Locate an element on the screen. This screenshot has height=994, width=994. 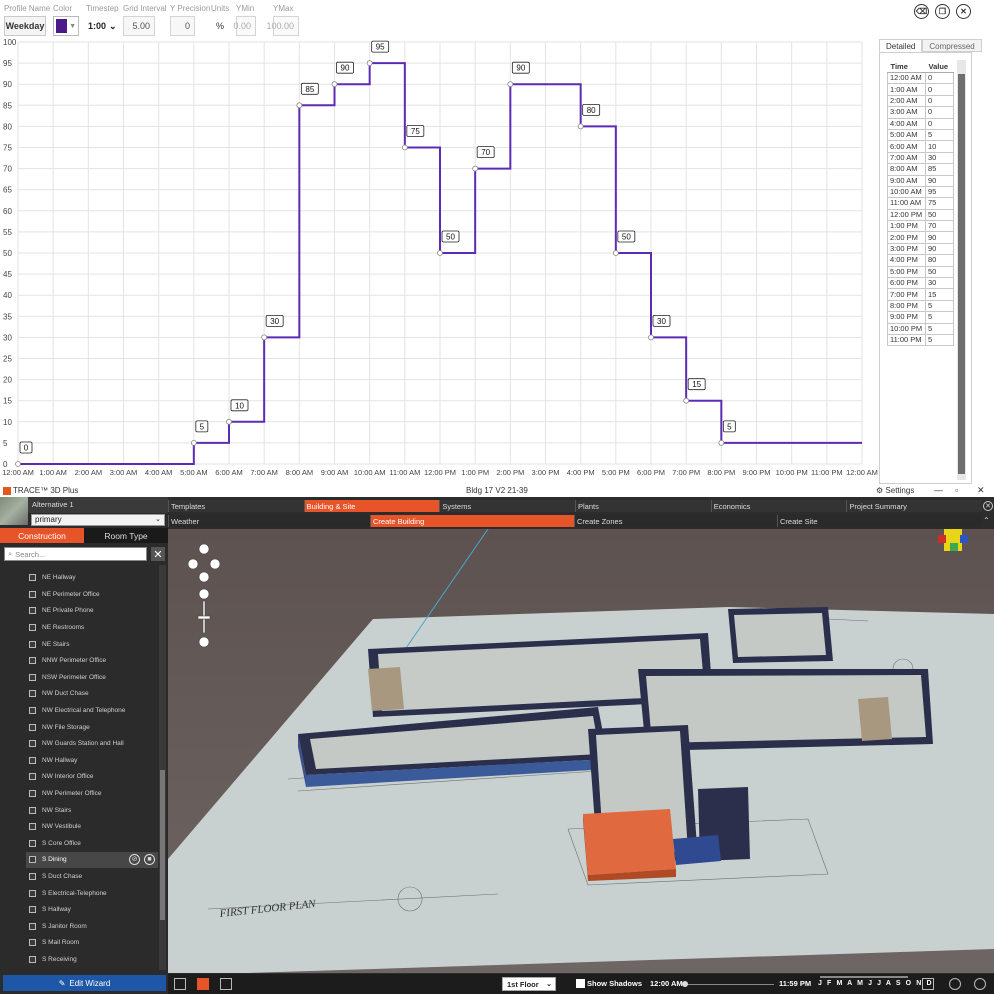
zoom-out-icon is located at coordinates (204, 642).